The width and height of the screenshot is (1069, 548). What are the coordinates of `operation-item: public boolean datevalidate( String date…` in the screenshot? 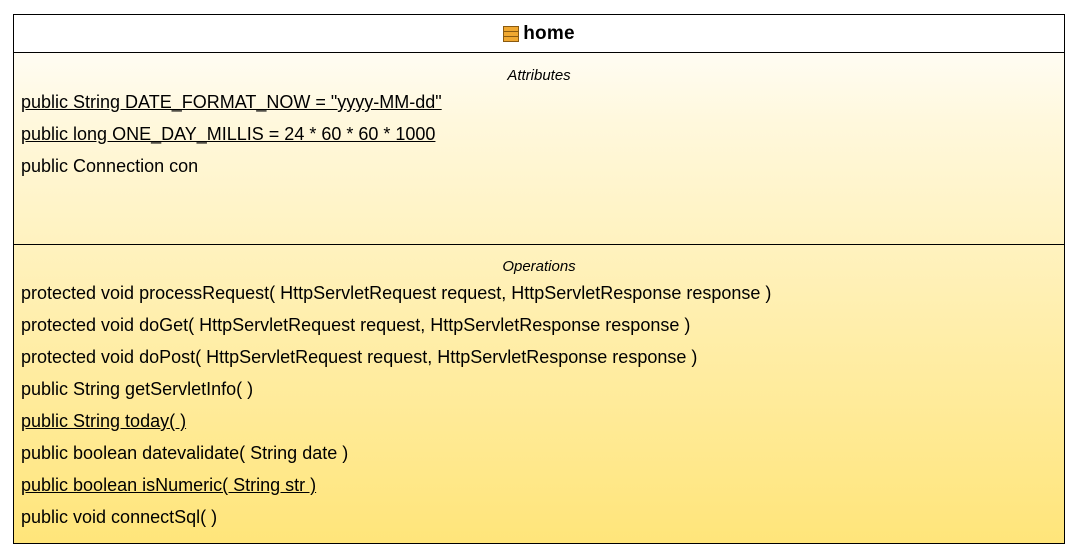 It's located at (542, 453).